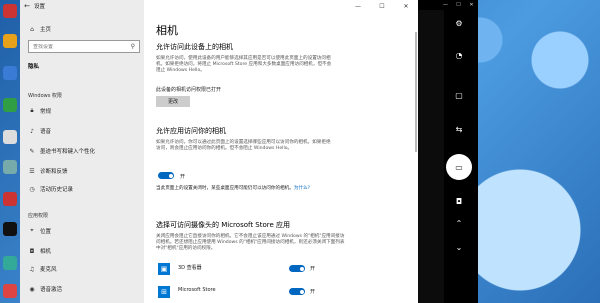  What do you see at coordinates (459, 247) in the screenshot?
I see `chevron-down-icon: ⌄` at bounding box center [459, 247].